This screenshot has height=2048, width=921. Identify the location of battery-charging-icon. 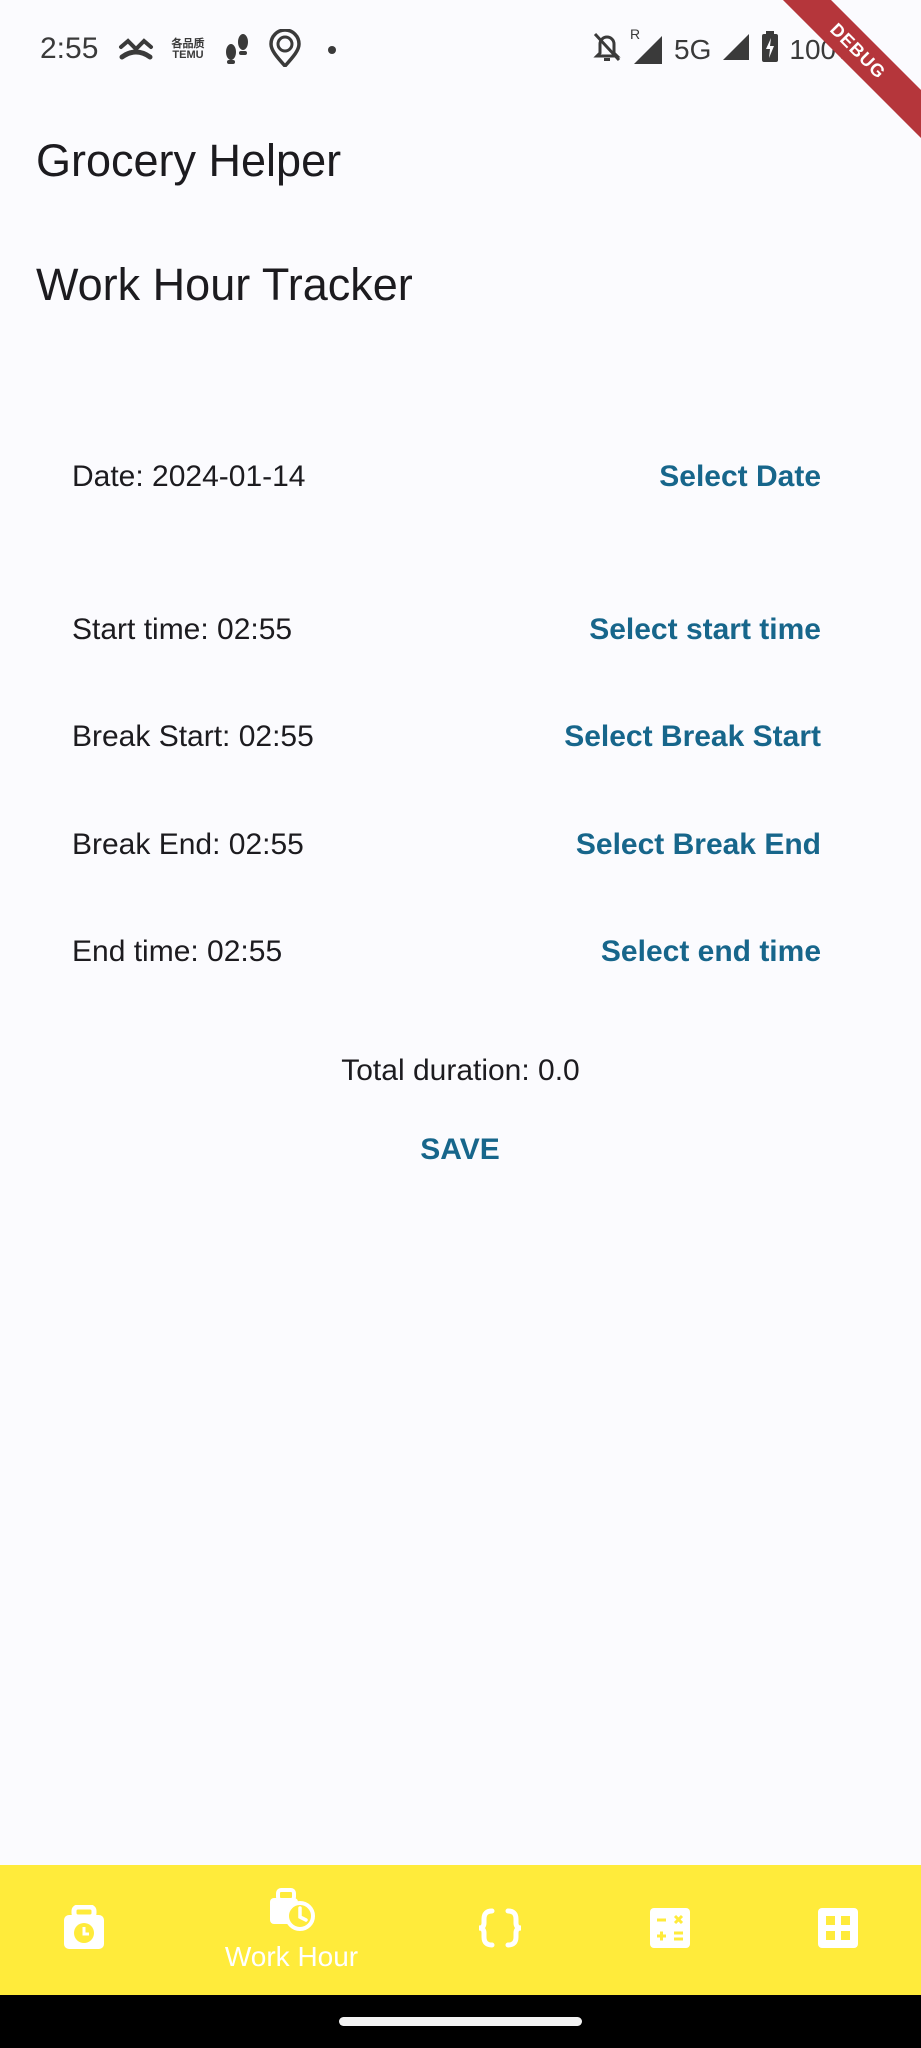
(770, 50).